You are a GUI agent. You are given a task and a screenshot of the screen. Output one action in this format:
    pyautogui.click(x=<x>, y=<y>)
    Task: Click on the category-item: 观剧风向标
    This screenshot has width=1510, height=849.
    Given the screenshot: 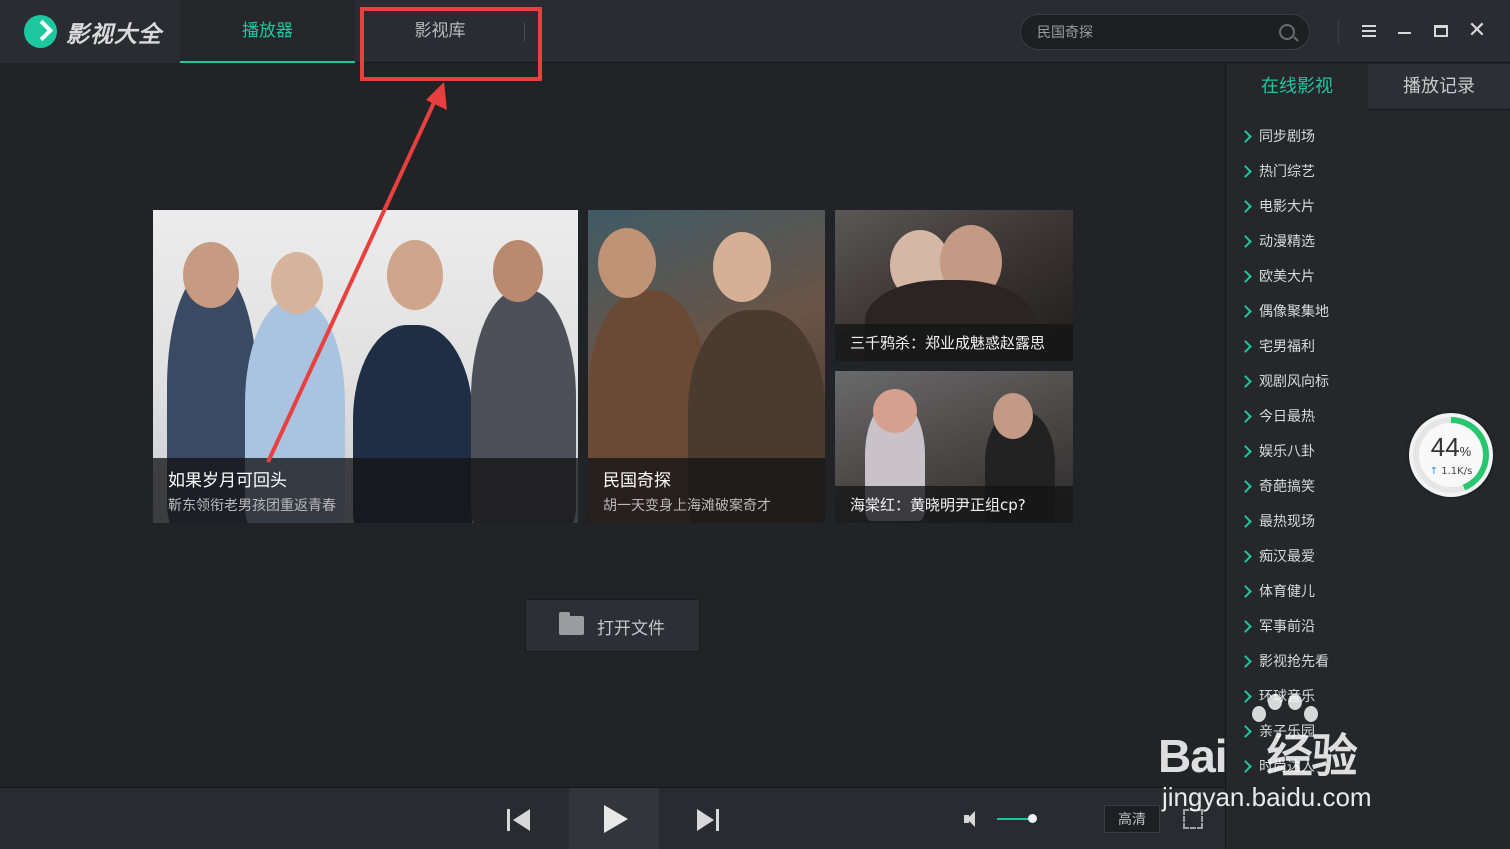 What is the action you would take?
    pyautogui.click(x=1368, y=382)
    